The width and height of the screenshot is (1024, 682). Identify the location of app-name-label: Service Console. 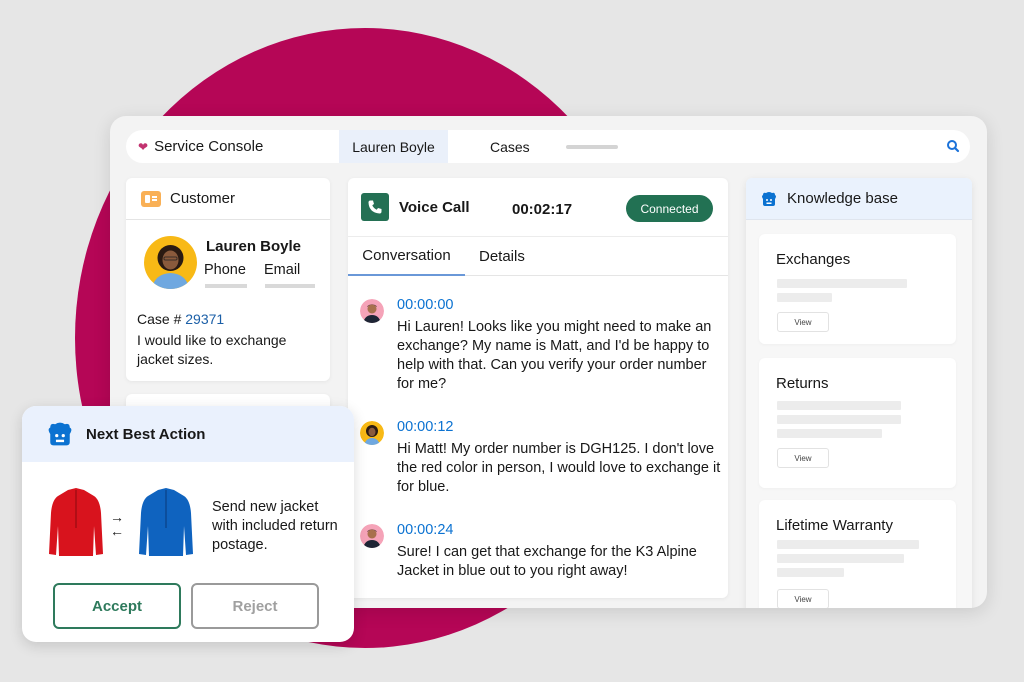
(209, 146).